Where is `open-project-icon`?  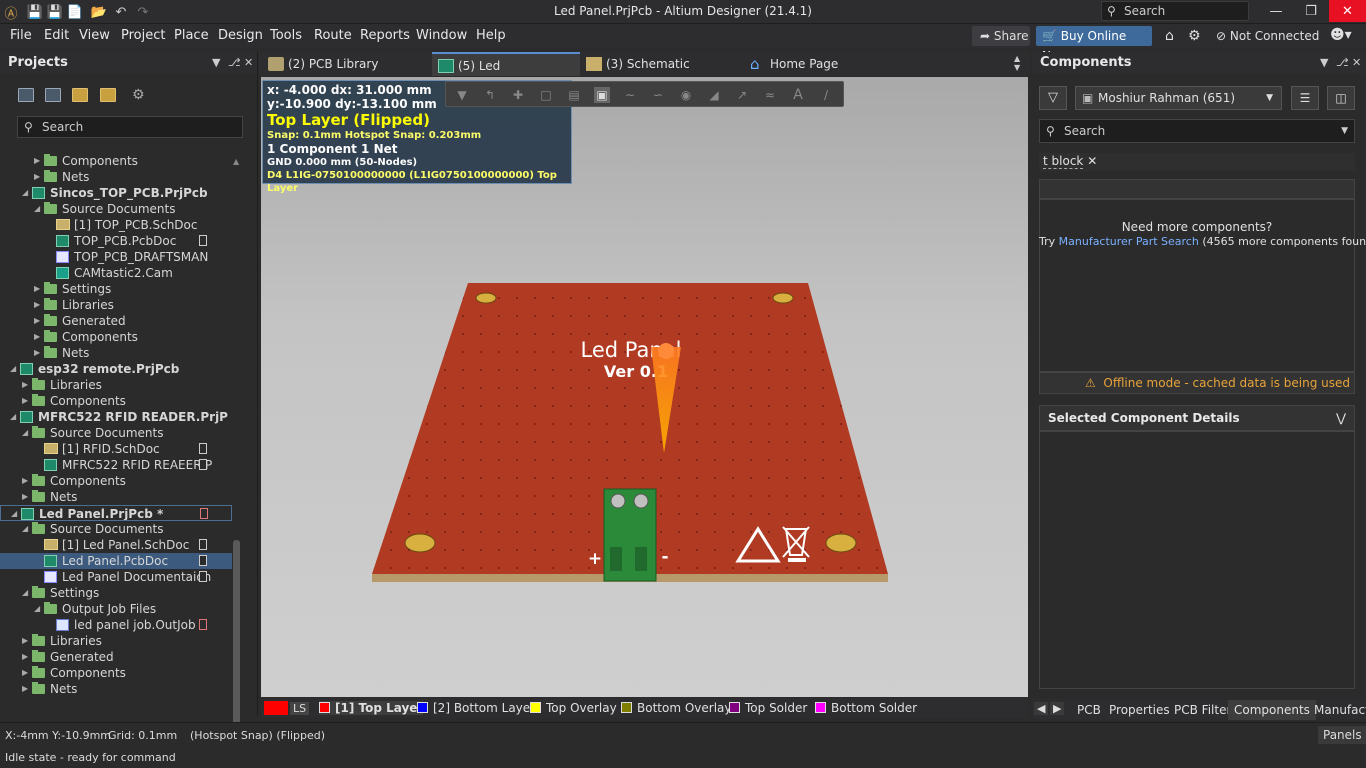
open-project-icon is located at coordinates (80, 95).